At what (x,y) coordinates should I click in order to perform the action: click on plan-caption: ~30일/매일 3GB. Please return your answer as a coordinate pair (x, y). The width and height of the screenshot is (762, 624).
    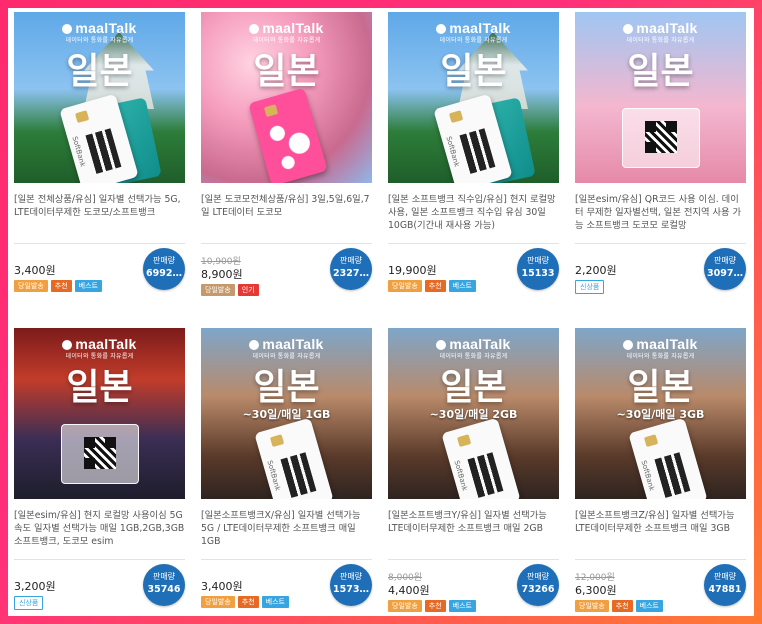
    Looking at the image, I should click on (660, 414).